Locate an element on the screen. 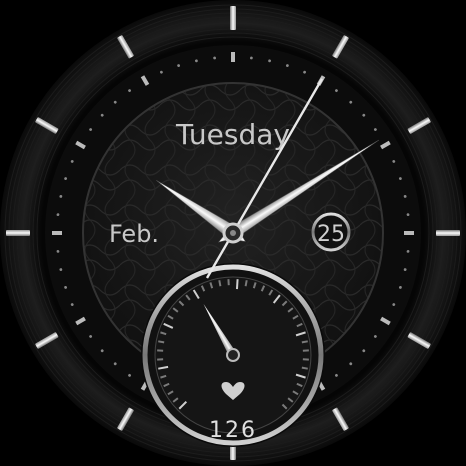  weekday-label: Tuesday is located at coordinates (232, 134).